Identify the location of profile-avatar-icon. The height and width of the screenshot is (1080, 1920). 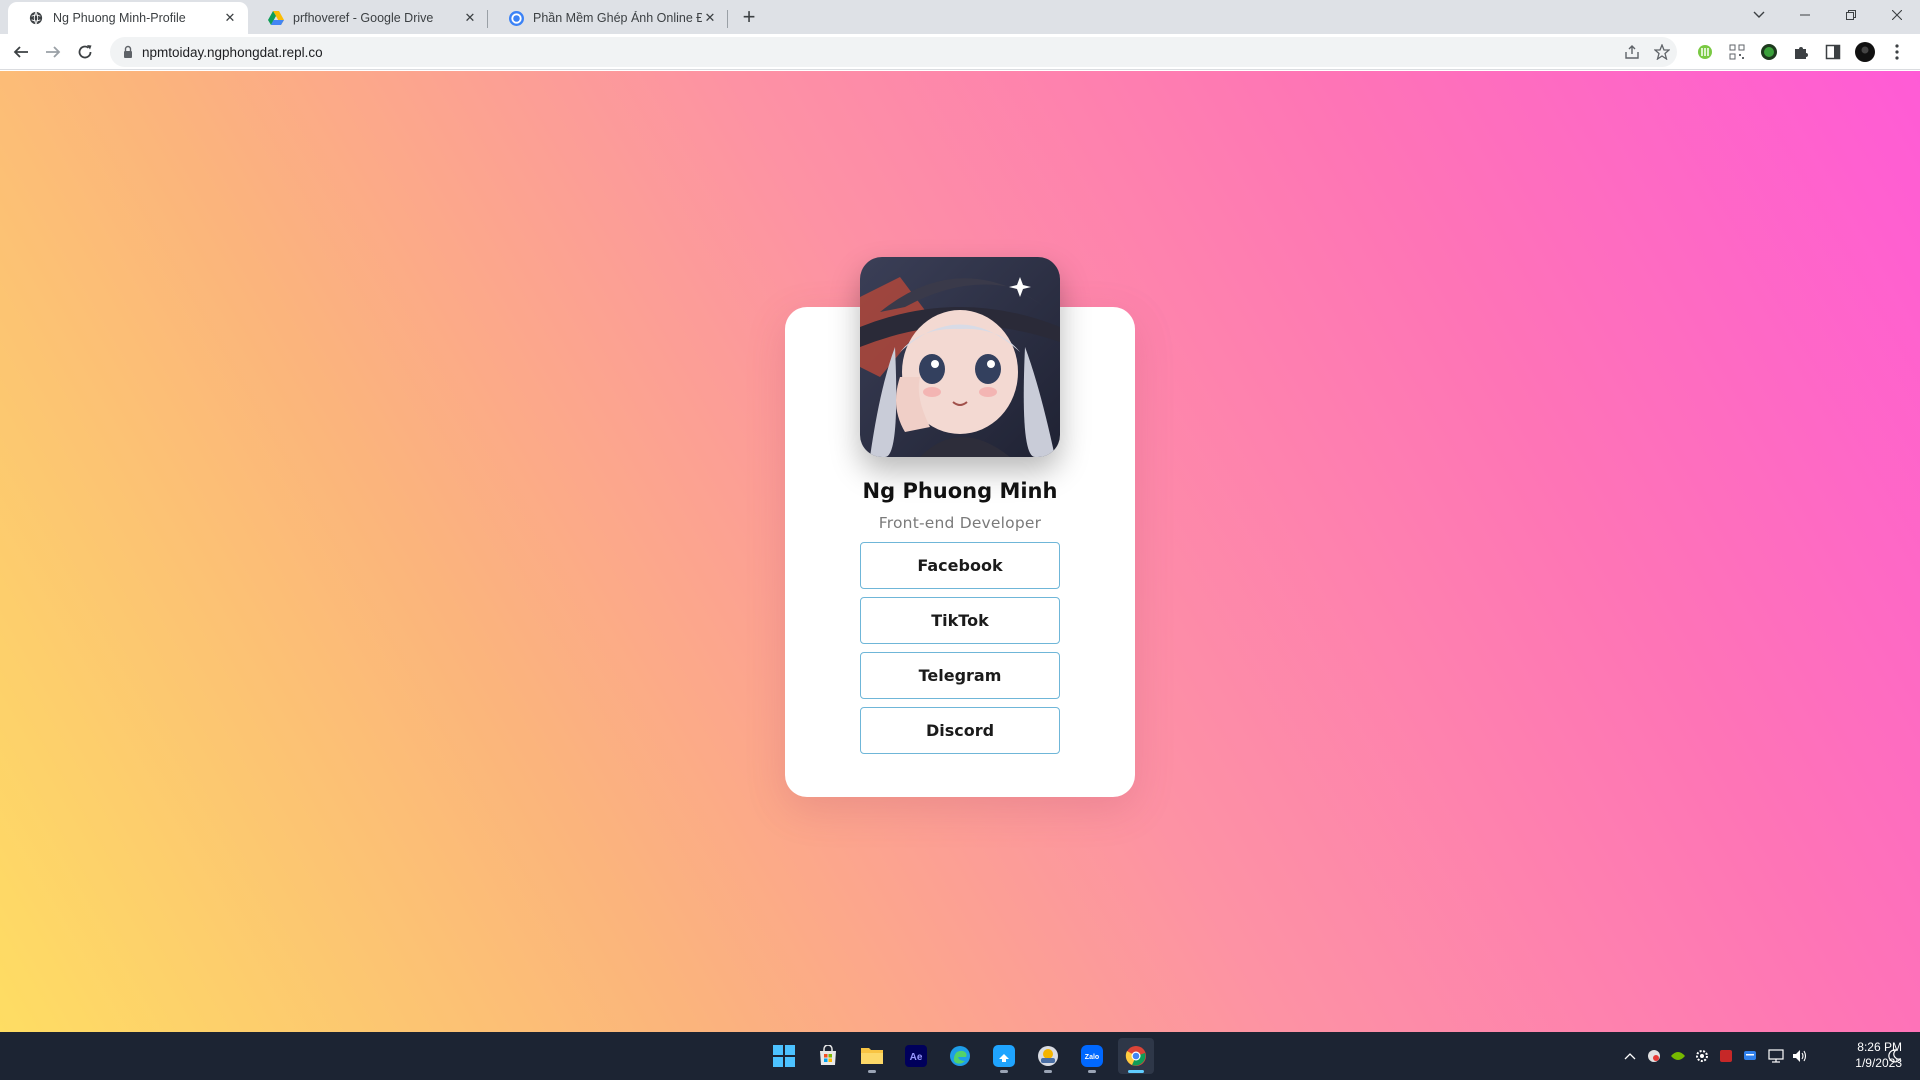
(1865, 52).